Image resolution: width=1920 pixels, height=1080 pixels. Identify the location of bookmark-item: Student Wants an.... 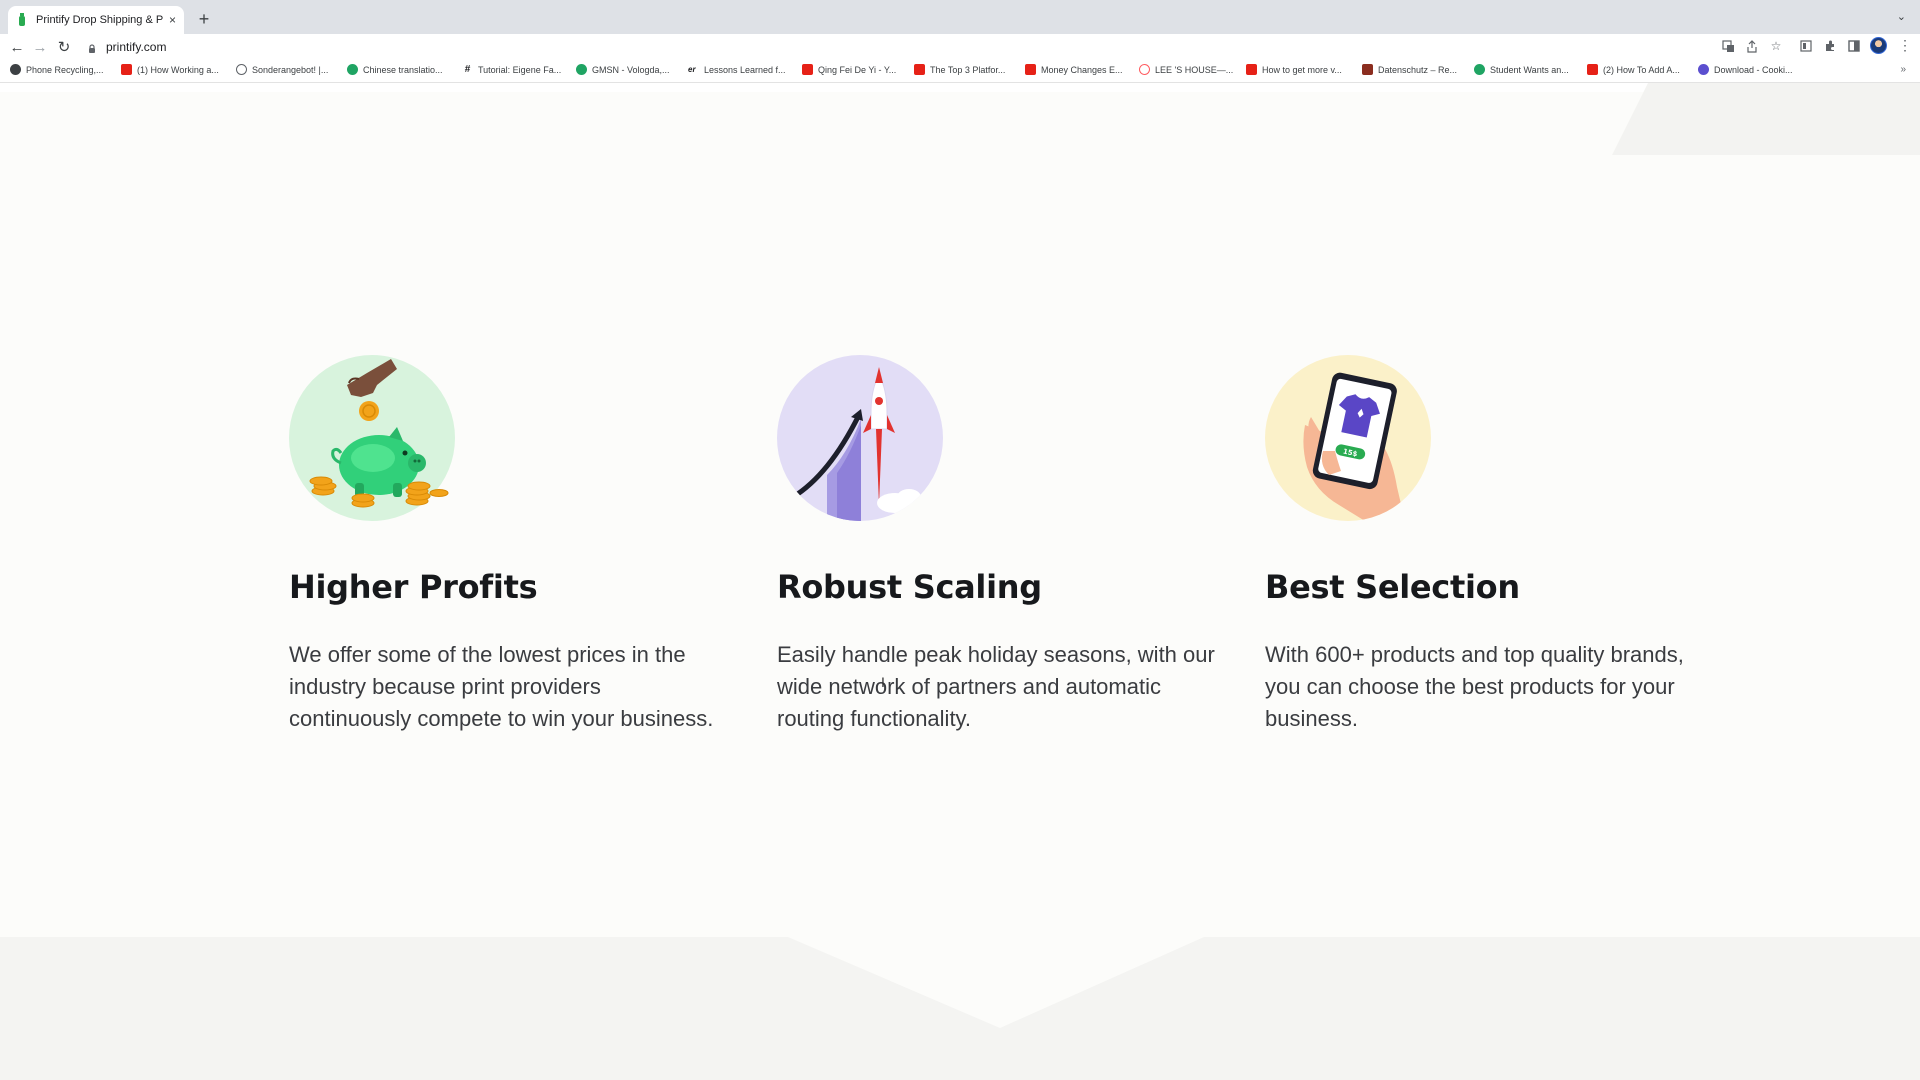
(1521, 69).